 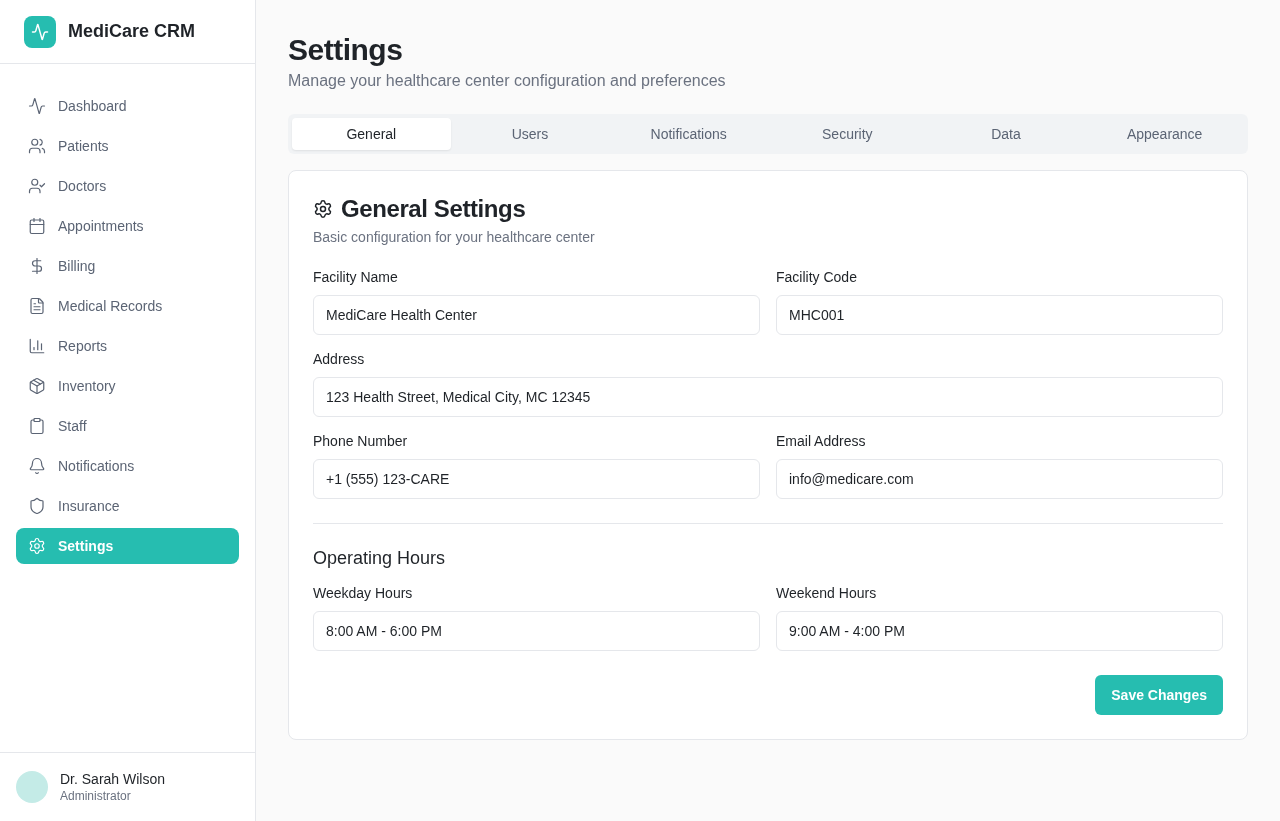 I want to click on nav-item: Reports, so click(x=127, y=346).